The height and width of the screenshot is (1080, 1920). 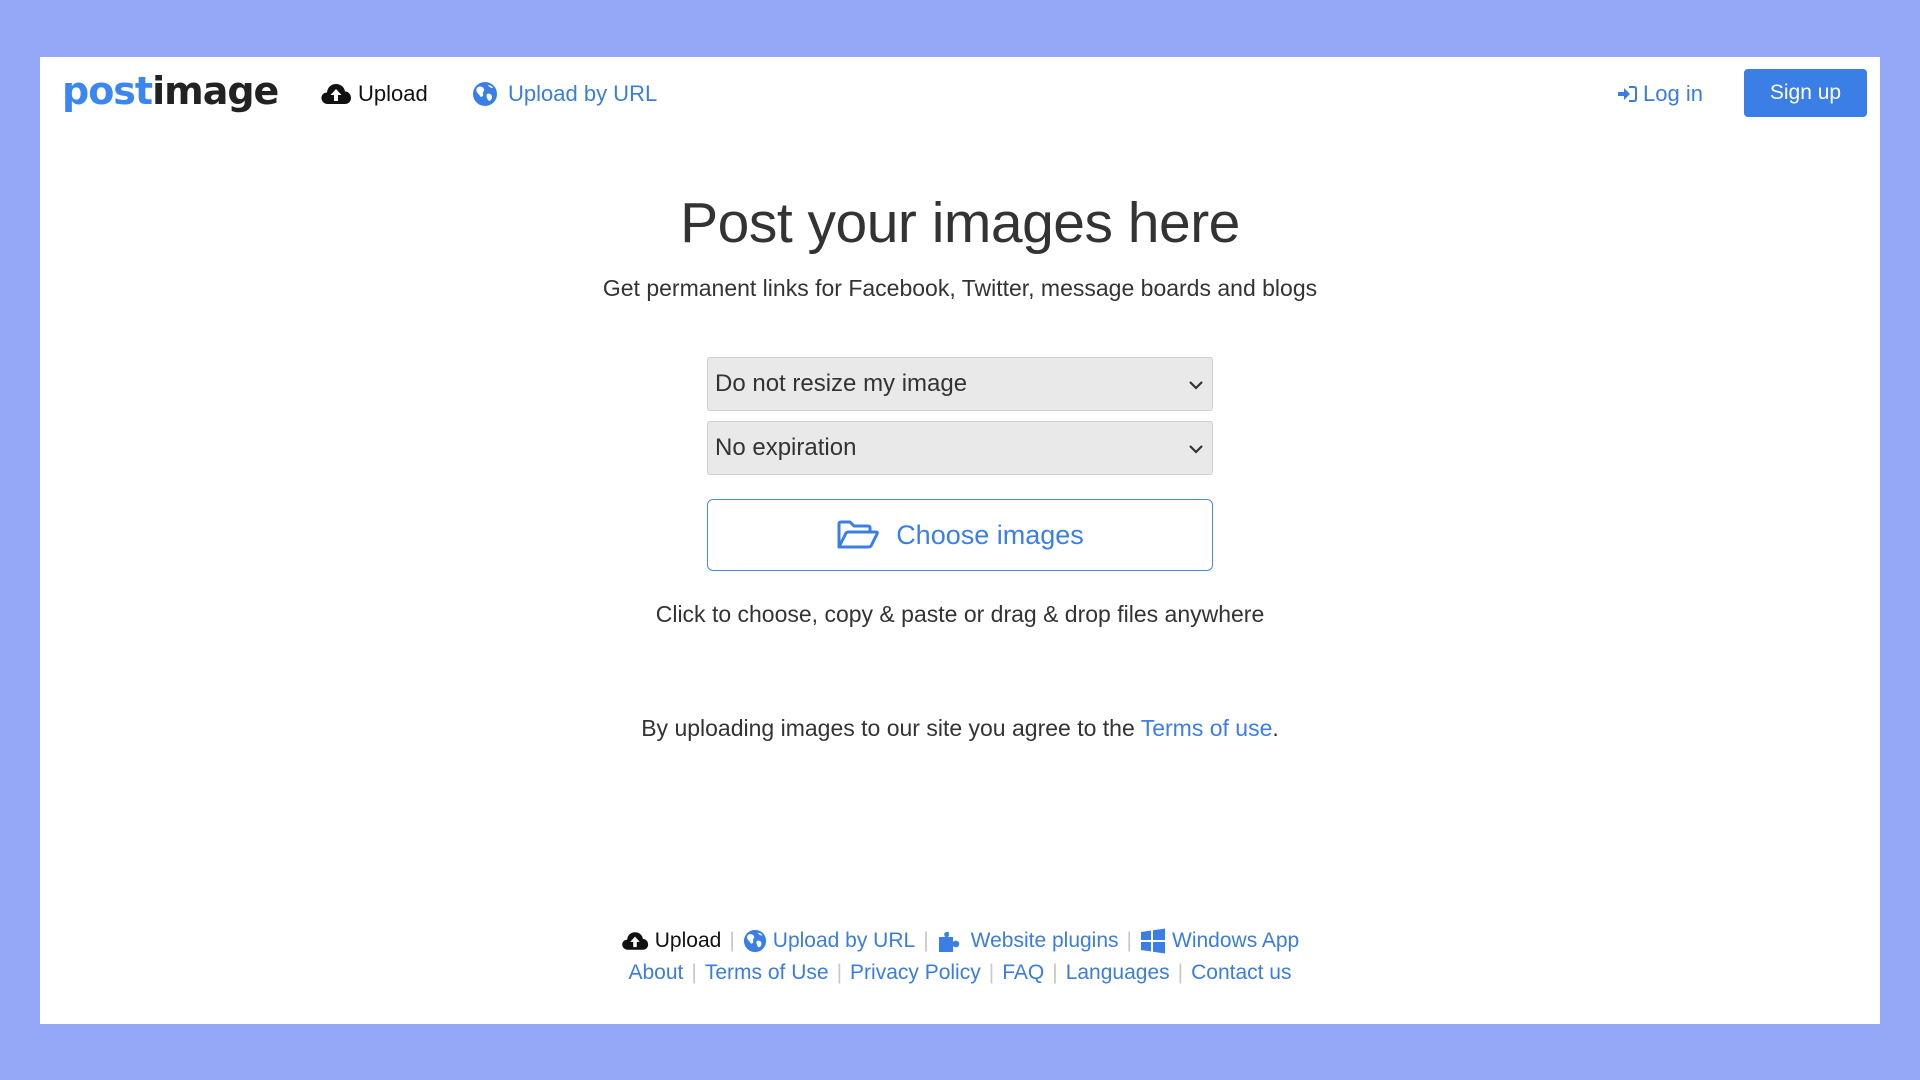 What do you see at coordinates (951, 941) in the screenshot?
I see `puzzle-icon` at bounding box center [951, 941].